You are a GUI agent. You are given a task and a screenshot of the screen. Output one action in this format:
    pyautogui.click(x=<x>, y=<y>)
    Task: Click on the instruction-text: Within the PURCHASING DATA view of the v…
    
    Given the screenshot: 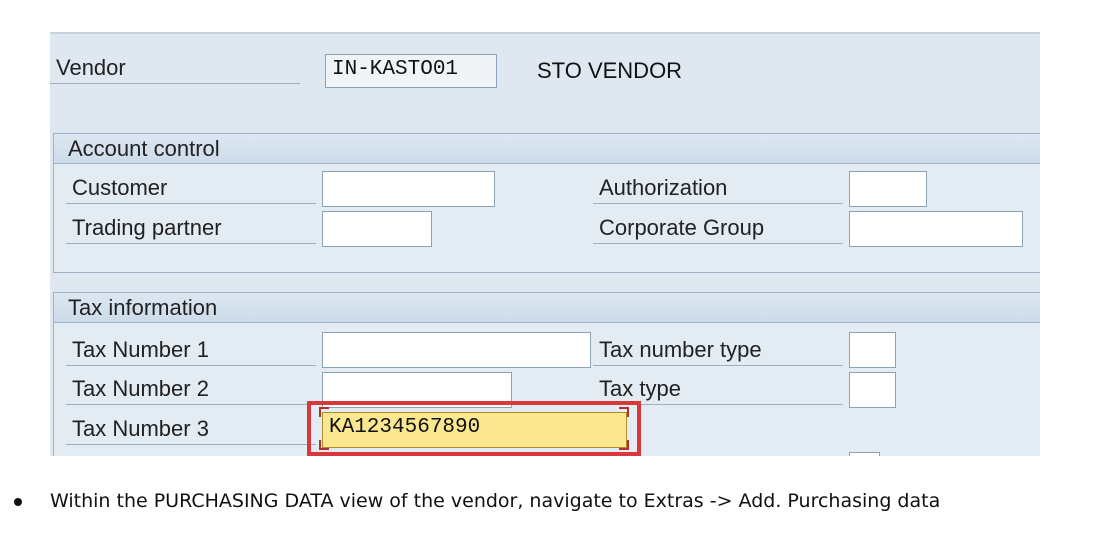 What is the action you would take?
    pyautogui.click(x=495, y=501)
    